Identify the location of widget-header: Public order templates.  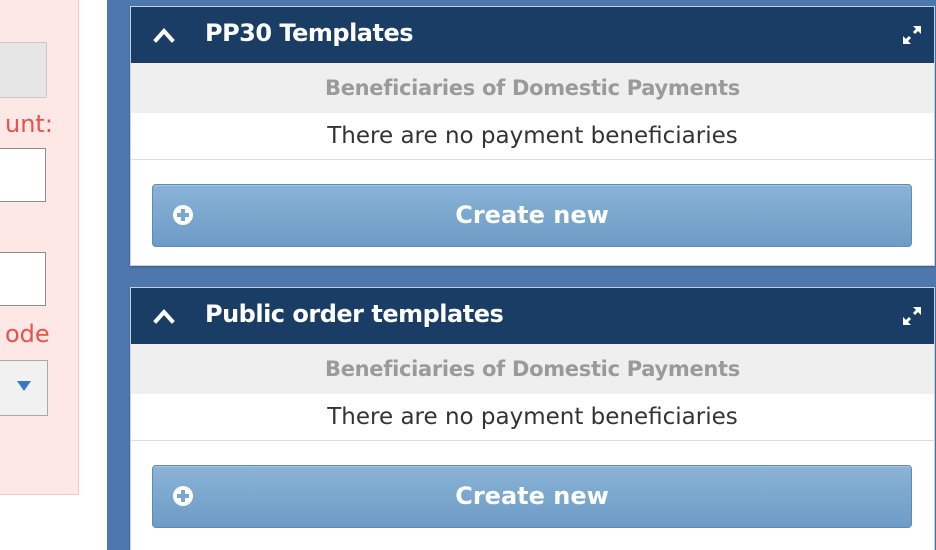
(532, 316).